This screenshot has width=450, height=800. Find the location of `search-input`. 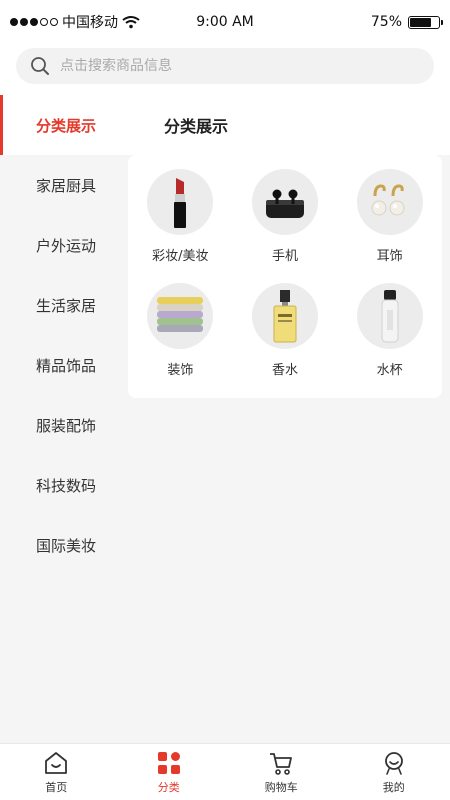

search-input is located at coordinates (230, 66).